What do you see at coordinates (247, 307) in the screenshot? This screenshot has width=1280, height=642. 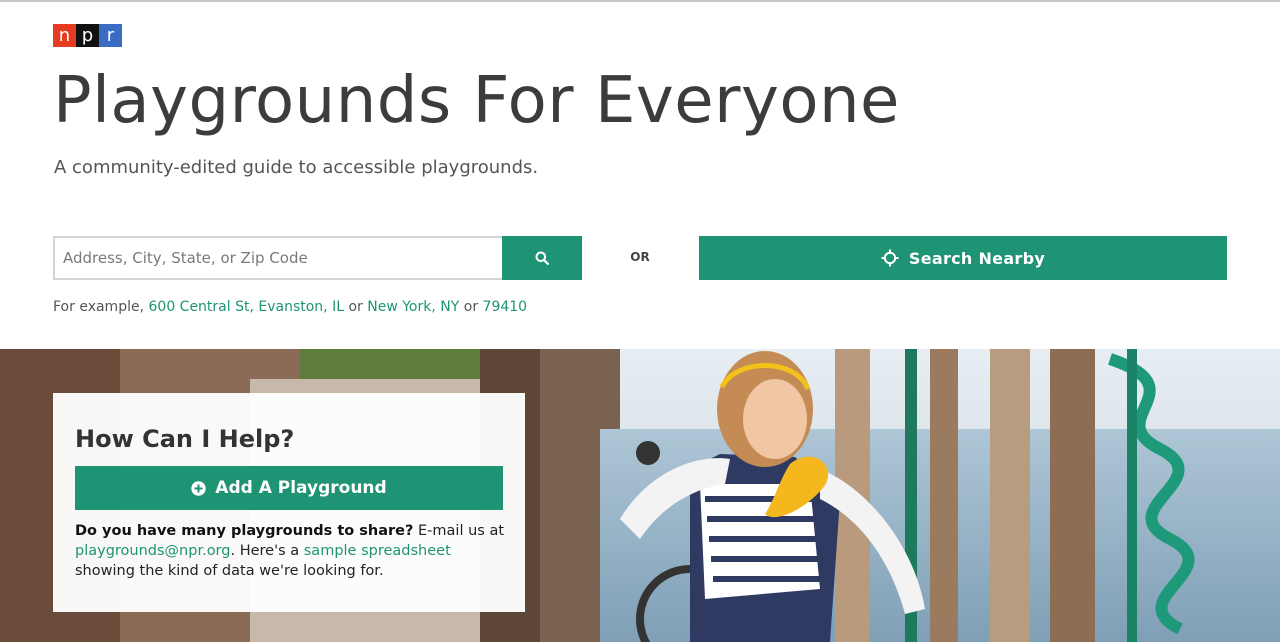 I see `example-link-evanston: 600 Central St, Evanston, IL` at bounding box center [247, 307].